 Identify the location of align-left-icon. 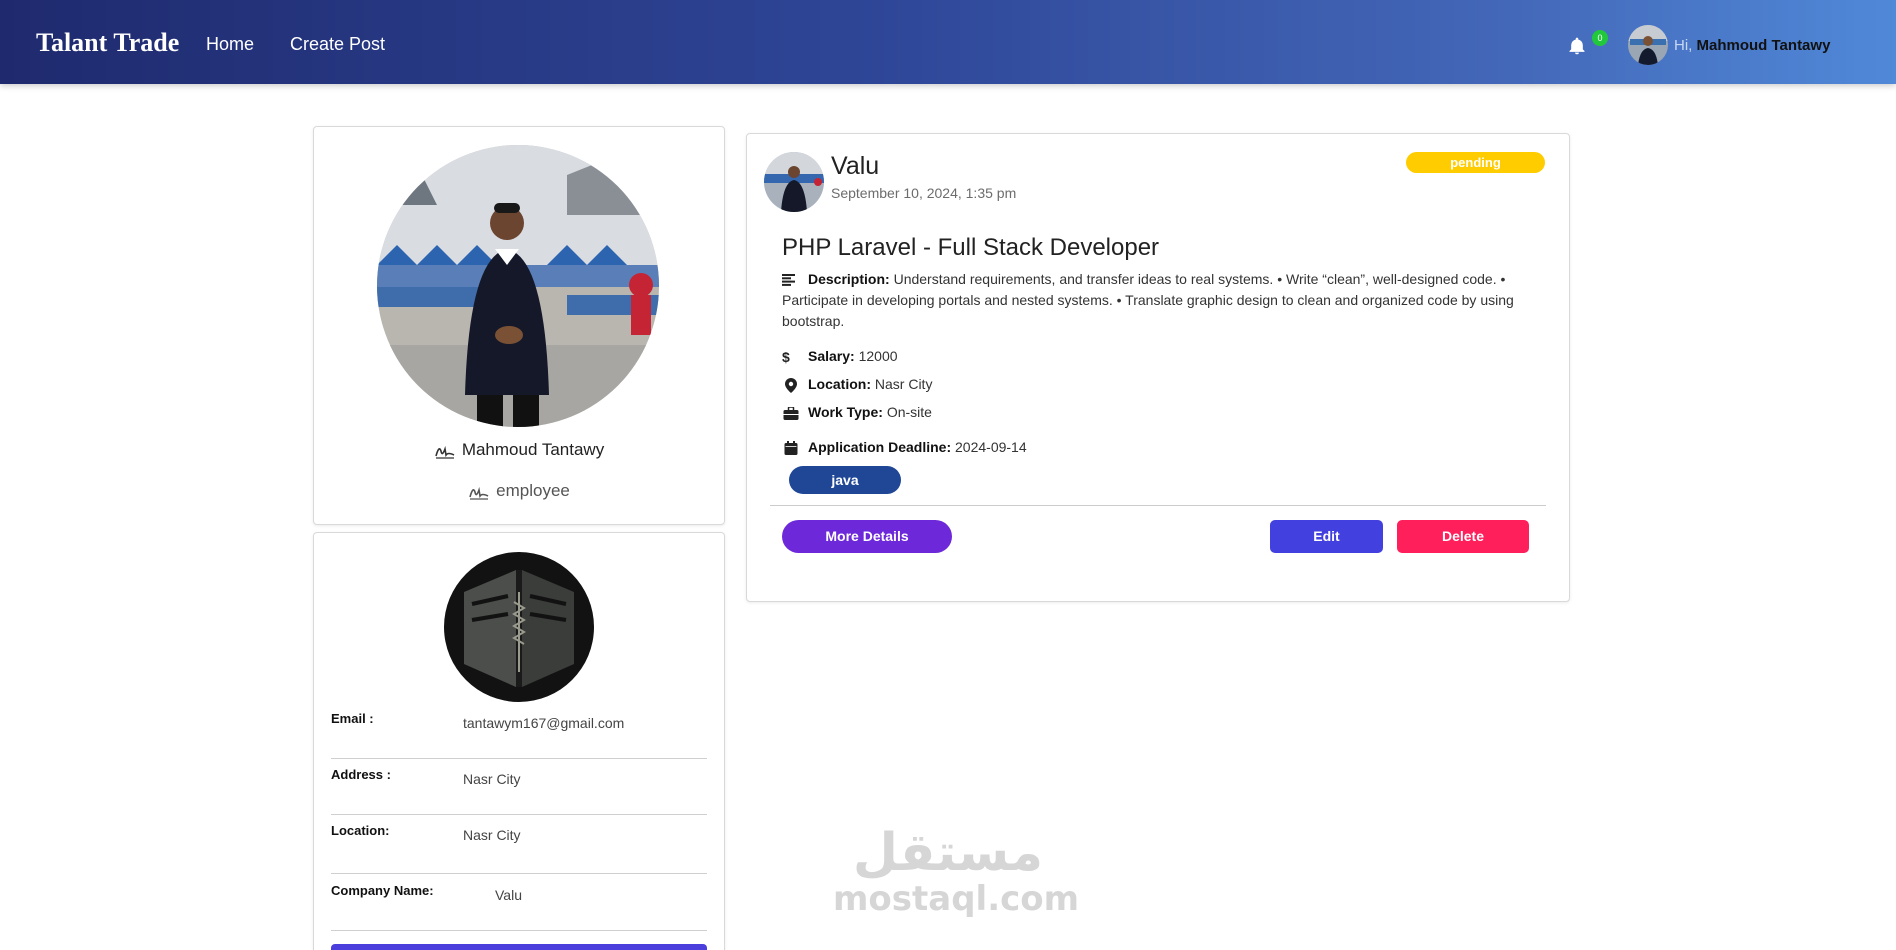
(788, 280).